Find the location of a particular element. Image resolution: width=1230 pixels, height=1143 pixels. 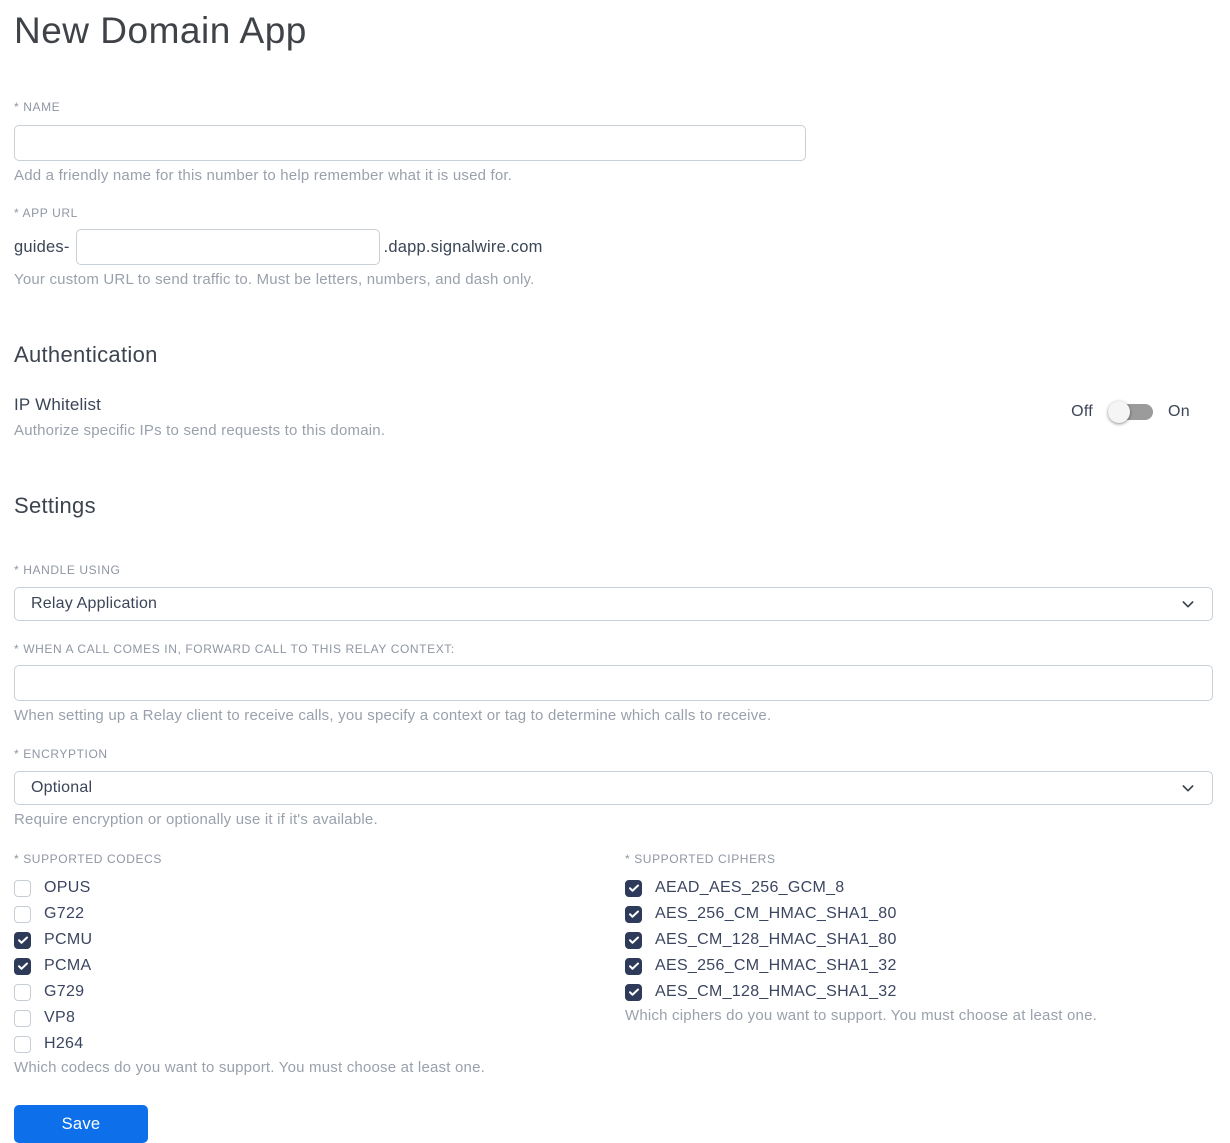

name-input is located at coordinates (410, 143).